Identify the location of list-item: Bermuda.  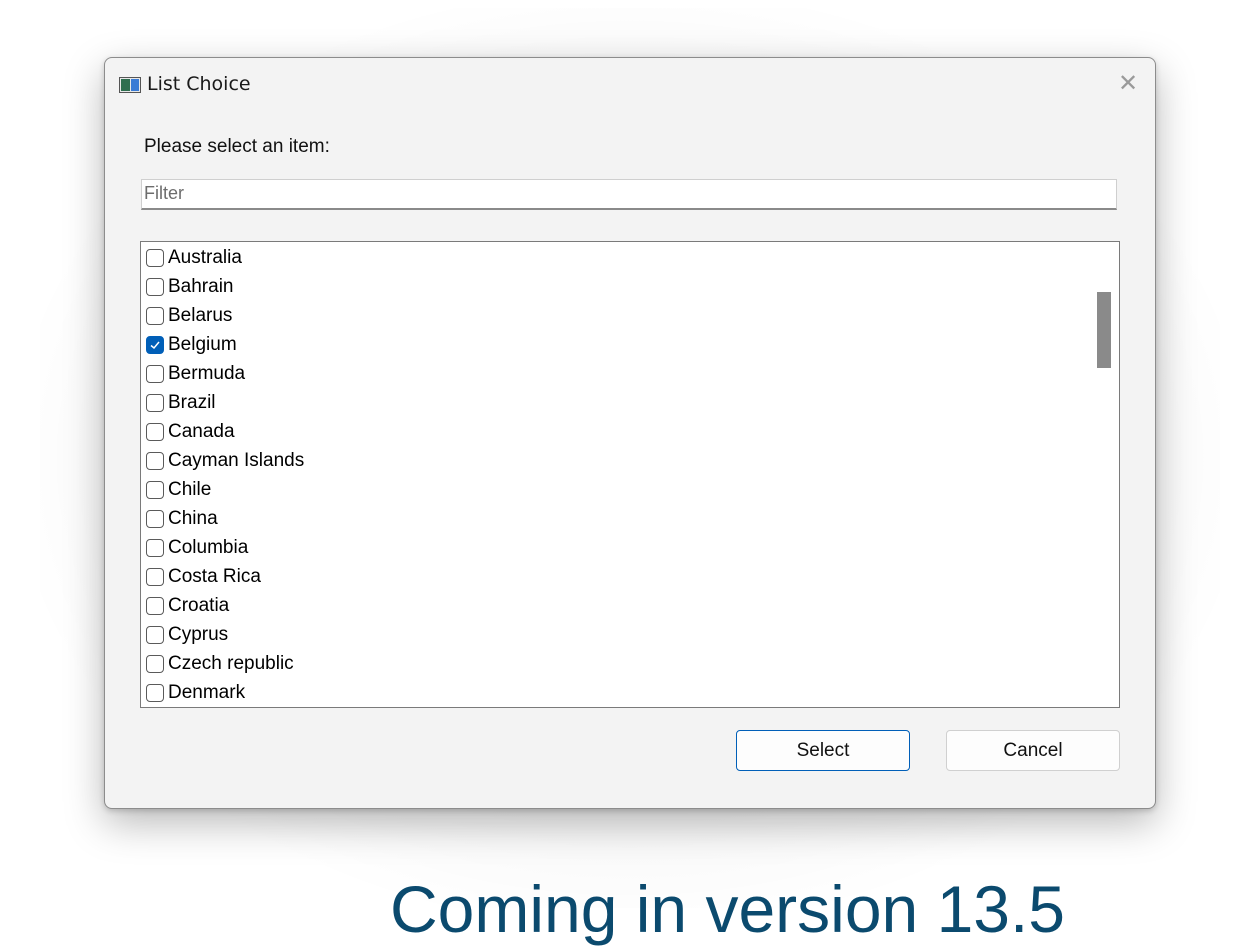
(611, 373).